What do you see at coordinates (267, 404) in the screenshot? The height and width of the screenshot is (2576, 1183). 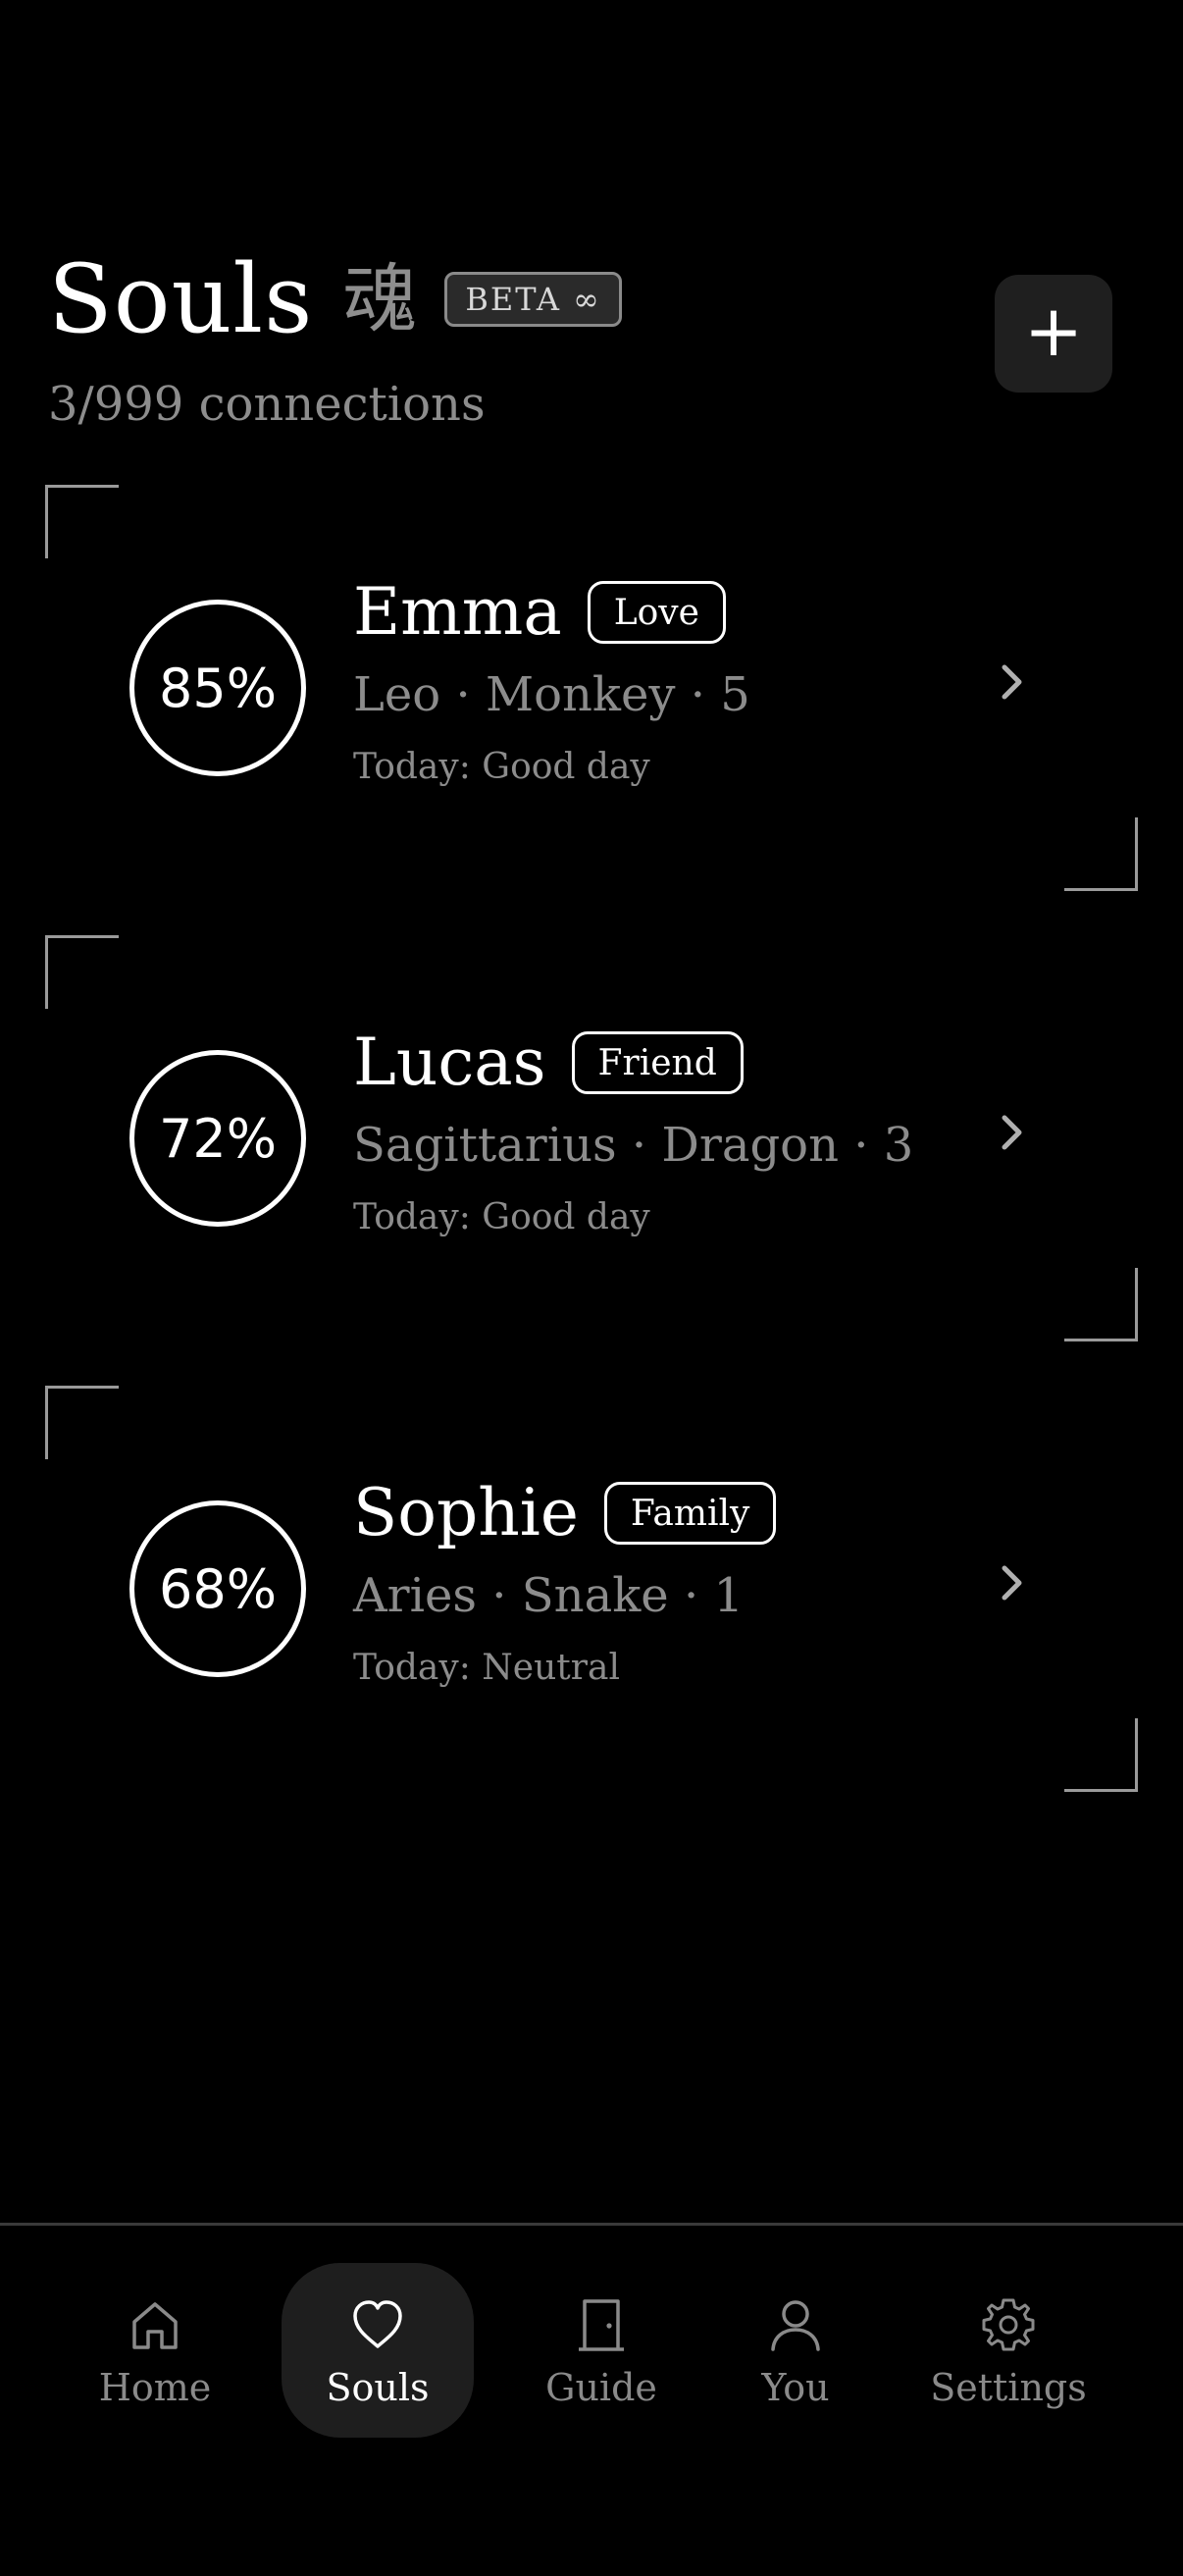 I see `connections-count: 3/999 connections` at bounding box center [267, 404].